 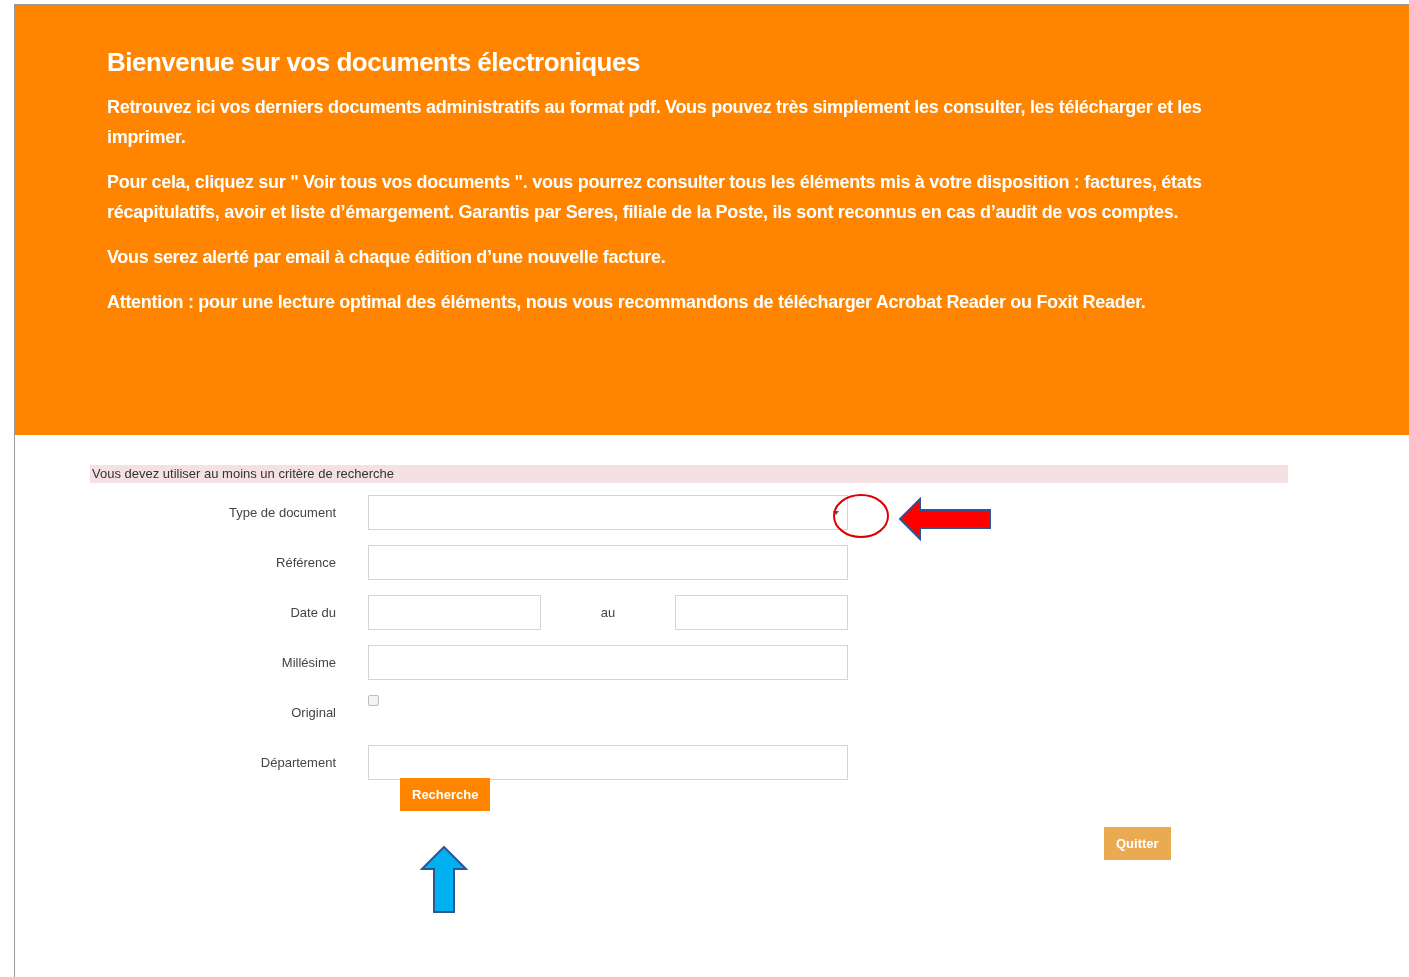 I want to click on field-label: Original, so click(x=313, y=712).